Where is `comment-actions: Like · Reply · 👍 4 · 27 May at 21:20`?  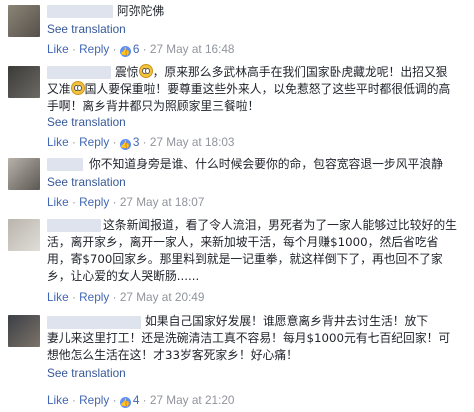
comment-actions: Like · Reply · 👍 4 · 27 May at 21:20 is located at coordinates (141, 400).